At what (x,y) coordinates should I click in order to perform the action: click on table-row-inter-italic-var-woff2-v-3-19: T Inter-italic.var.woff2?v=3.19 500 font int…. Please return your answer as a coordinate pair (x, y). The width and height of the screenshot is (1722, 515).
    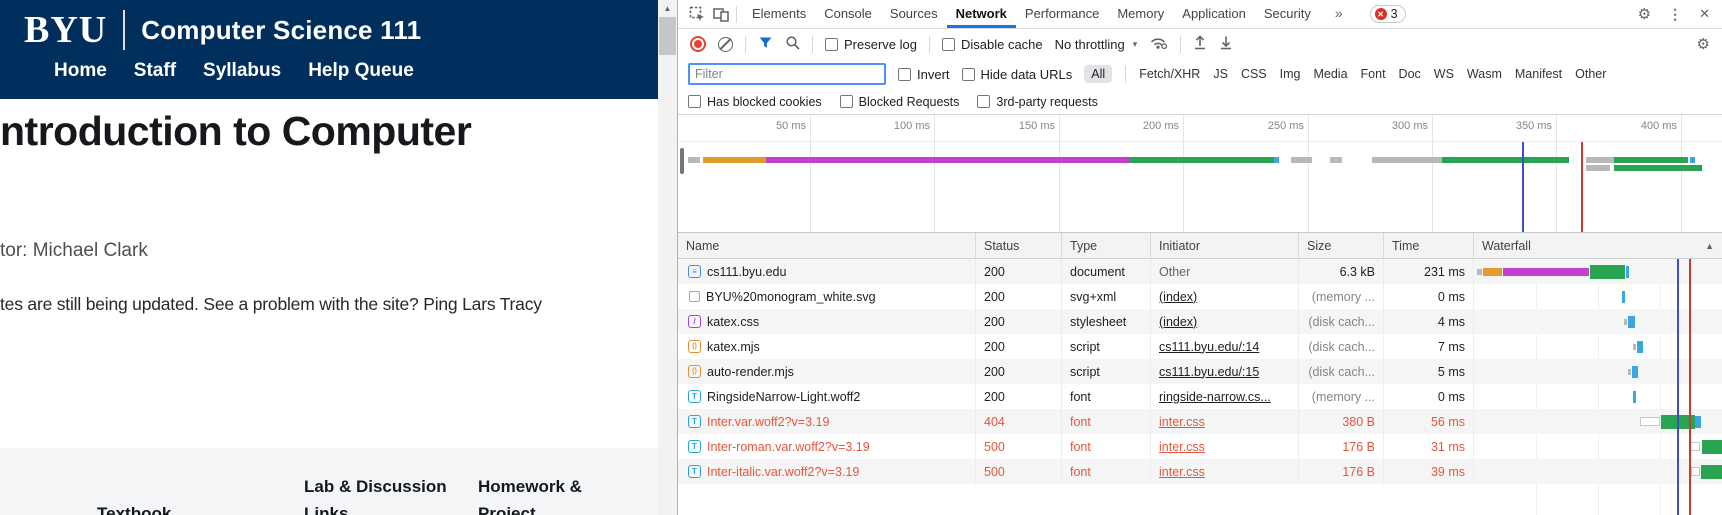
    Looking at the image, I should click on (1200, 471).